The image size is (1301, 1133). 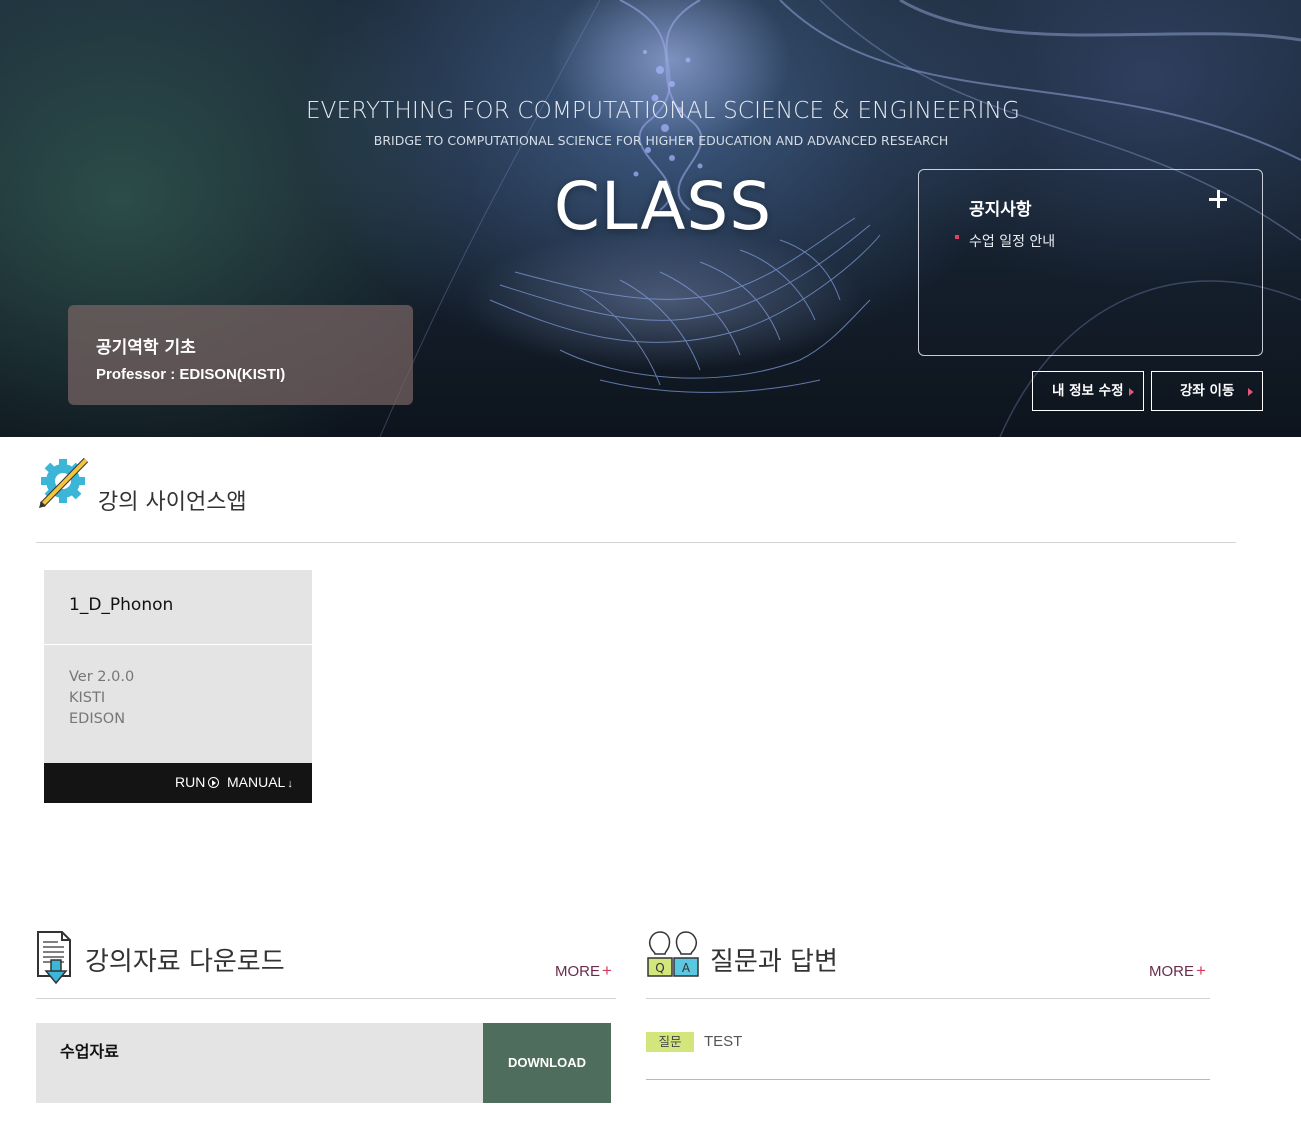 I want to click on qna-item-text: TEST, so click(x=723, y=1041).